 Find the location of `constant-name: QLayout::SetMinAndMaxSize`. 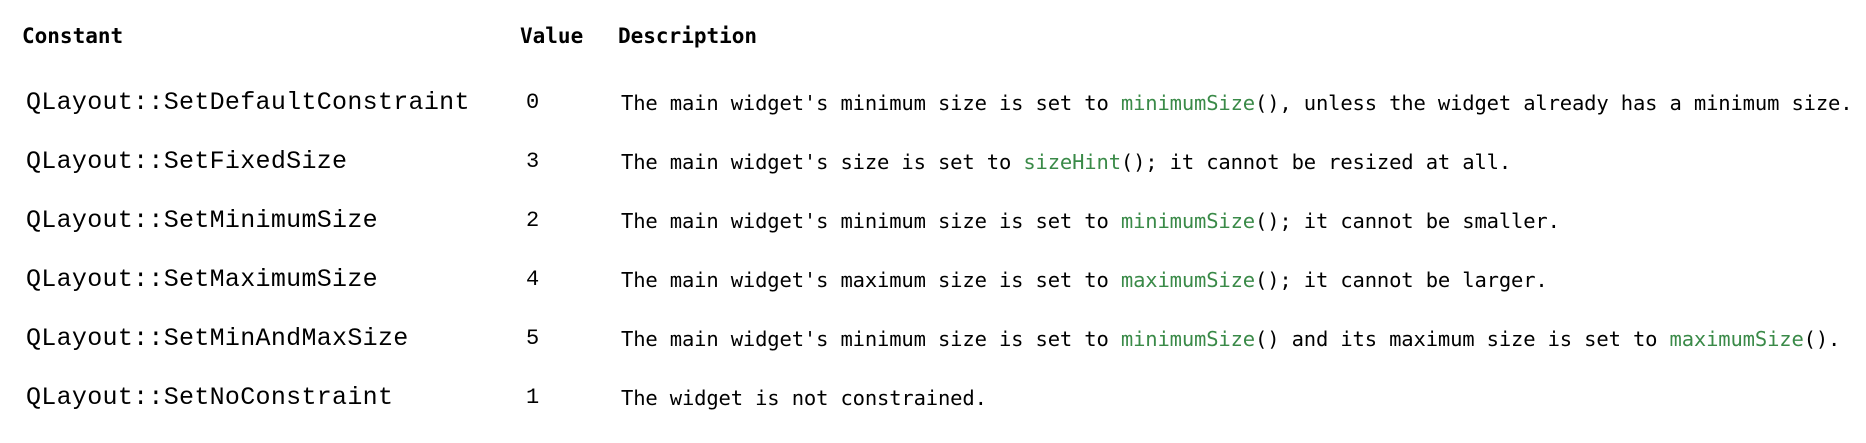

constant-name: QLayout::SetMinAndMaxSize is located at coordinates (217, 338).